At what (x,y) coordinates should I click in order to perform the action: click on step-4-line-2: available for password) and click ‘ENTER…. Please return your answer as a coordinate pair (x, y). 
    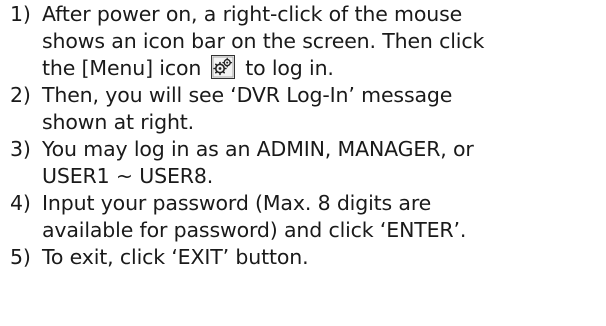
    Looking at the image, I should click on (254, 230).